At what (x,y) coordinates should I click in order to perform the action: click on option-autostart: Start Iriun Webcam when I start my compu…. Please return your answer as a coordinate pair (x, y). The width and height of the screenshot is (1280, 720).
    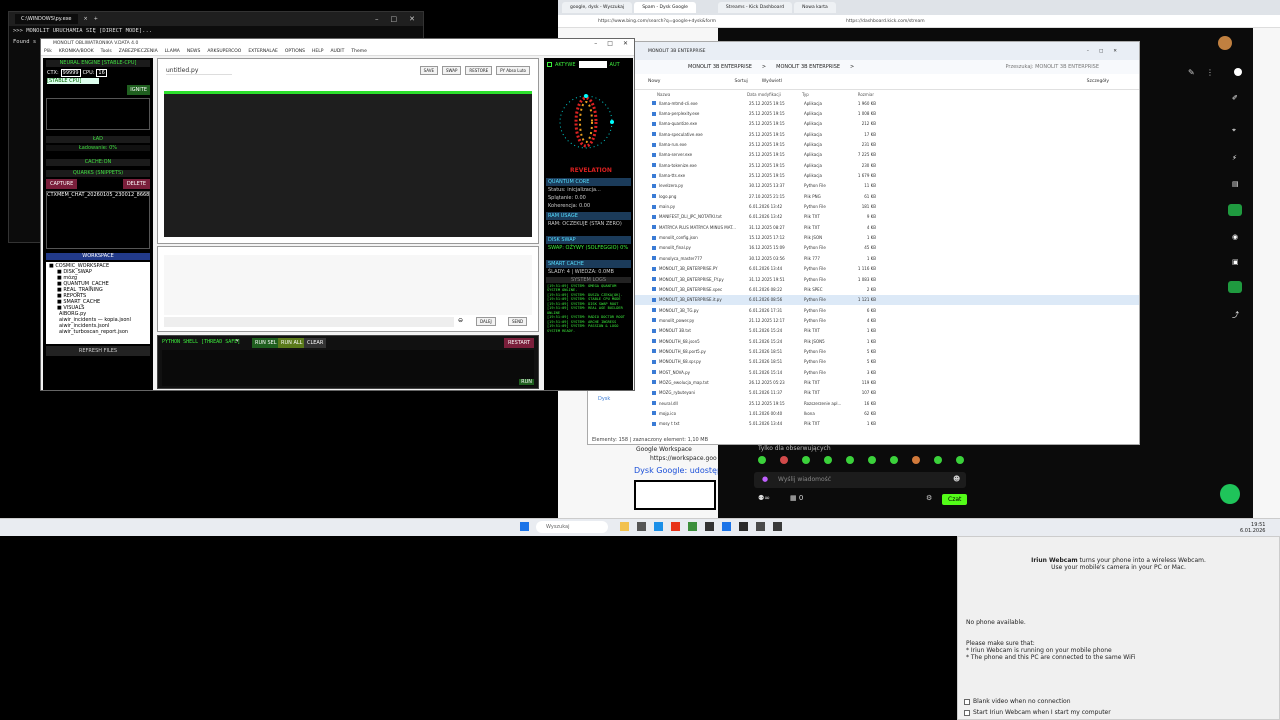
    Looking at the image, I should click on (1037, 712).